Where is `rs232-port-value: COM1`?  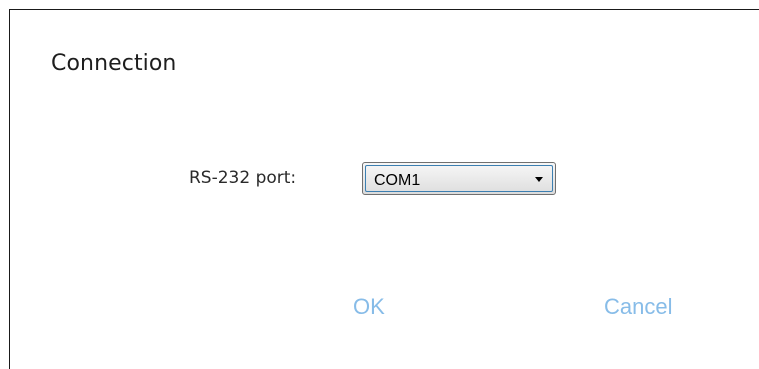 rs232-port-value: COM1 is located at coordinates (397, 180).